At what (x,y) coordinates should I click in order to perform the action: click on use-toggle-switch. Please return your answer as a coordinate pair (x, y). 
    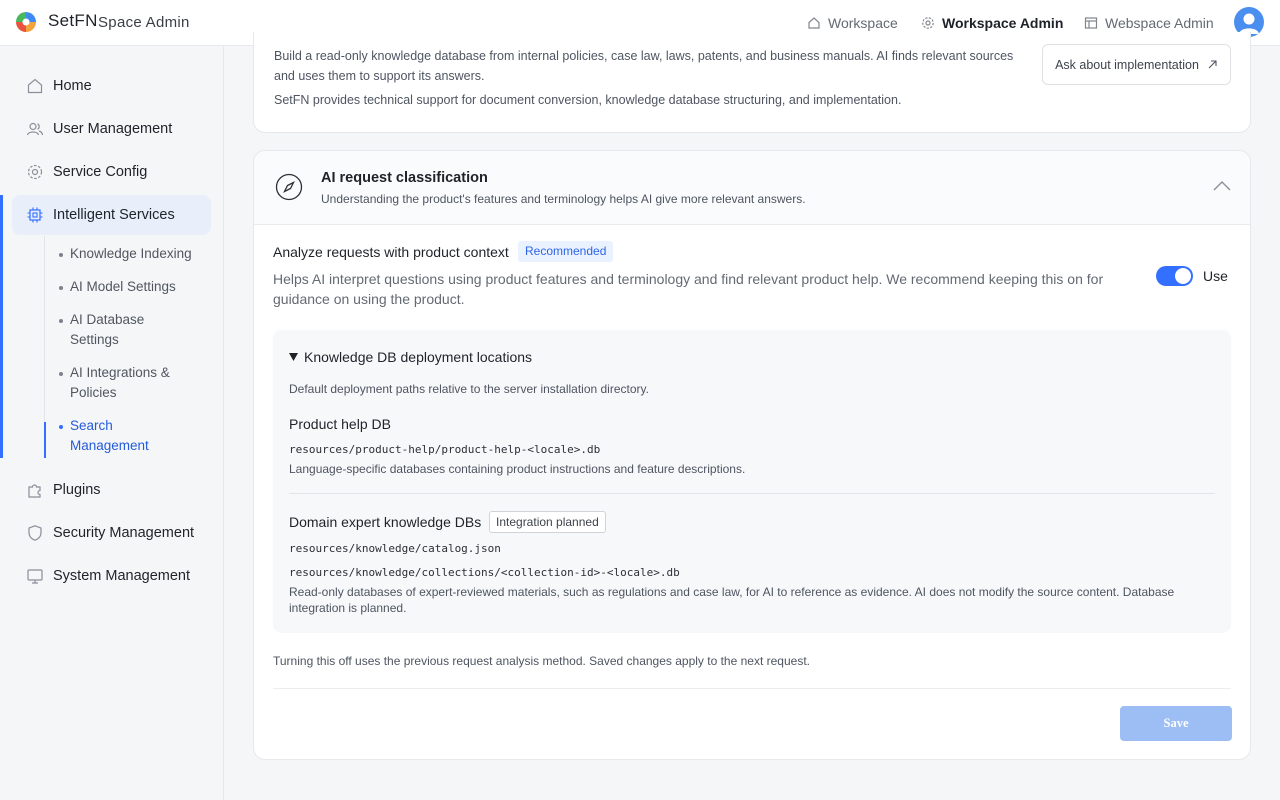
    Looking at the image, I should click on (1174, 276).